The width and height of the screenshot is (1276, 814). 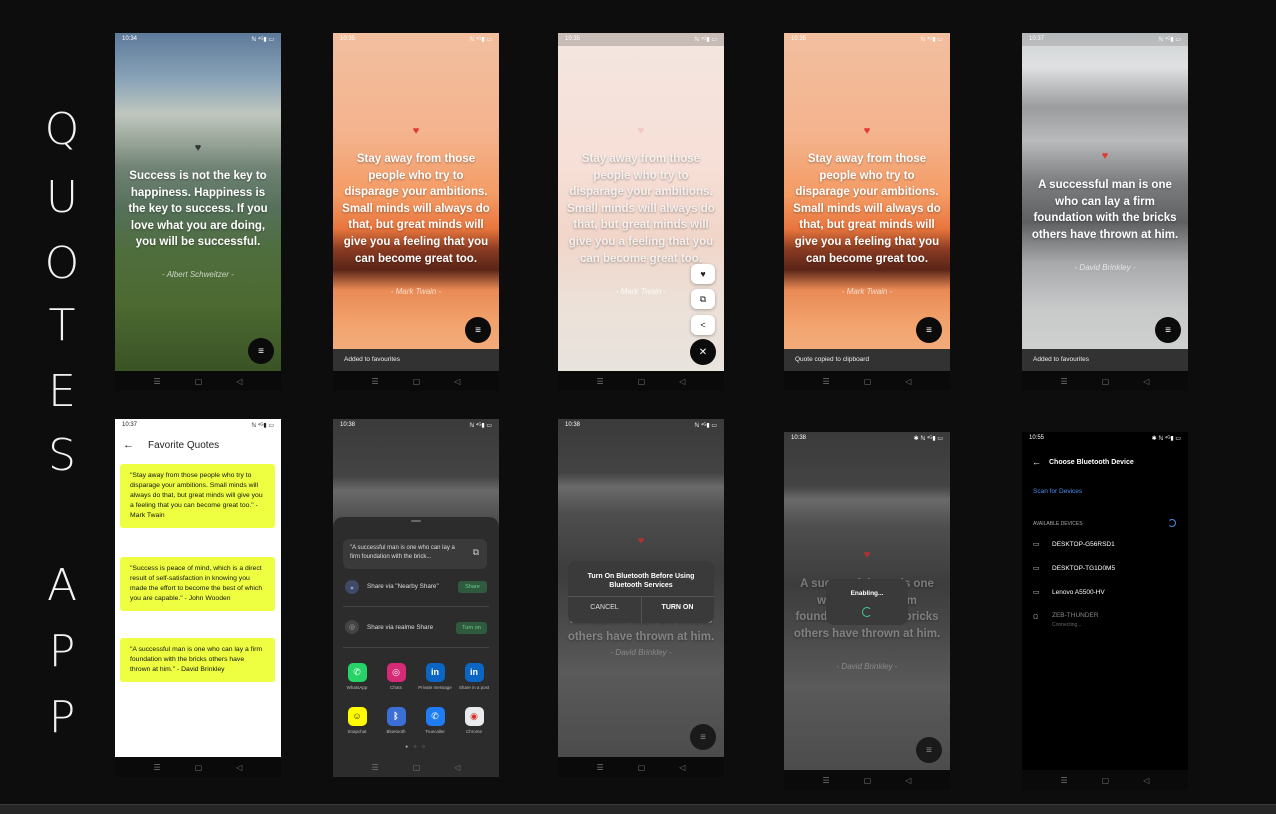 What do you see at coordinates (703, 352) in the screenshot?
I see `close-fab: ✕` at bounding box center [703, 352].